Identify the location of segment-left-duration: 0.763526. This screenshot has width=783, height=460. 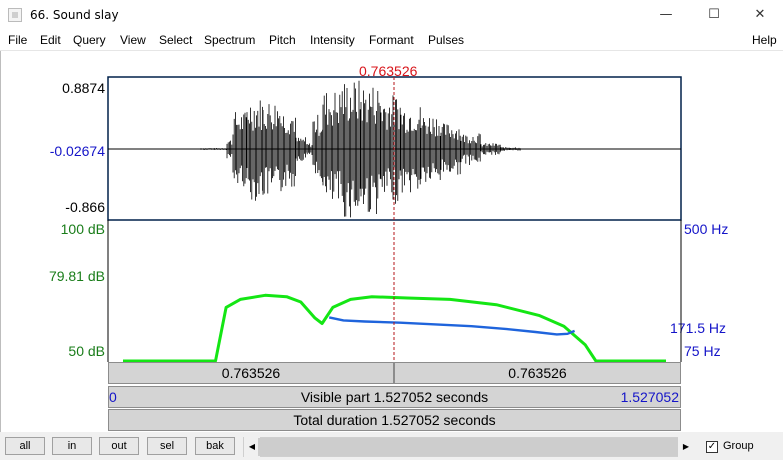
(251, 373).